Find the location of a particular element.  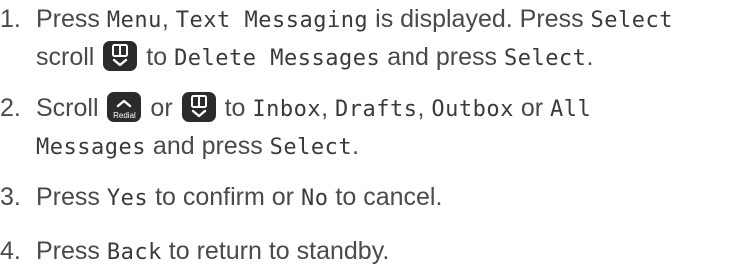

display-text-inbox: Inbox is located at coordinates (287, 109).